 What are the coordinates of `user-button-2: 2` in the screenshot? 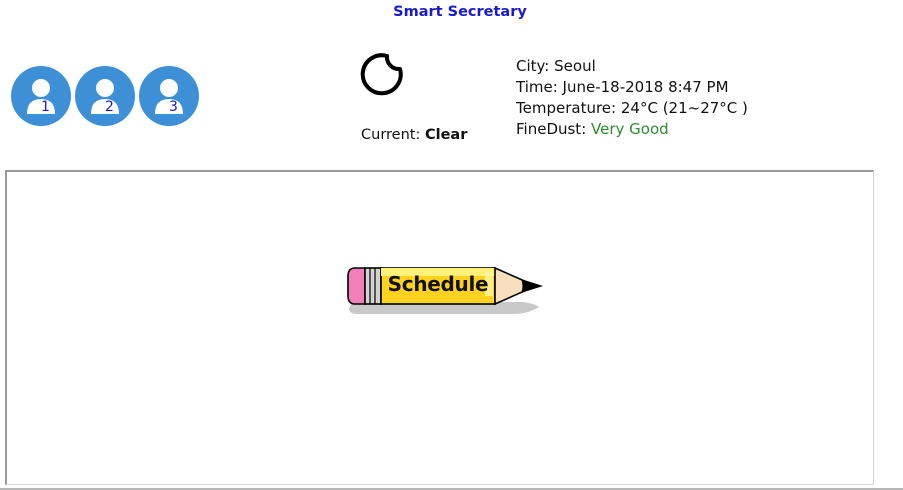 It's located at (105, 96).